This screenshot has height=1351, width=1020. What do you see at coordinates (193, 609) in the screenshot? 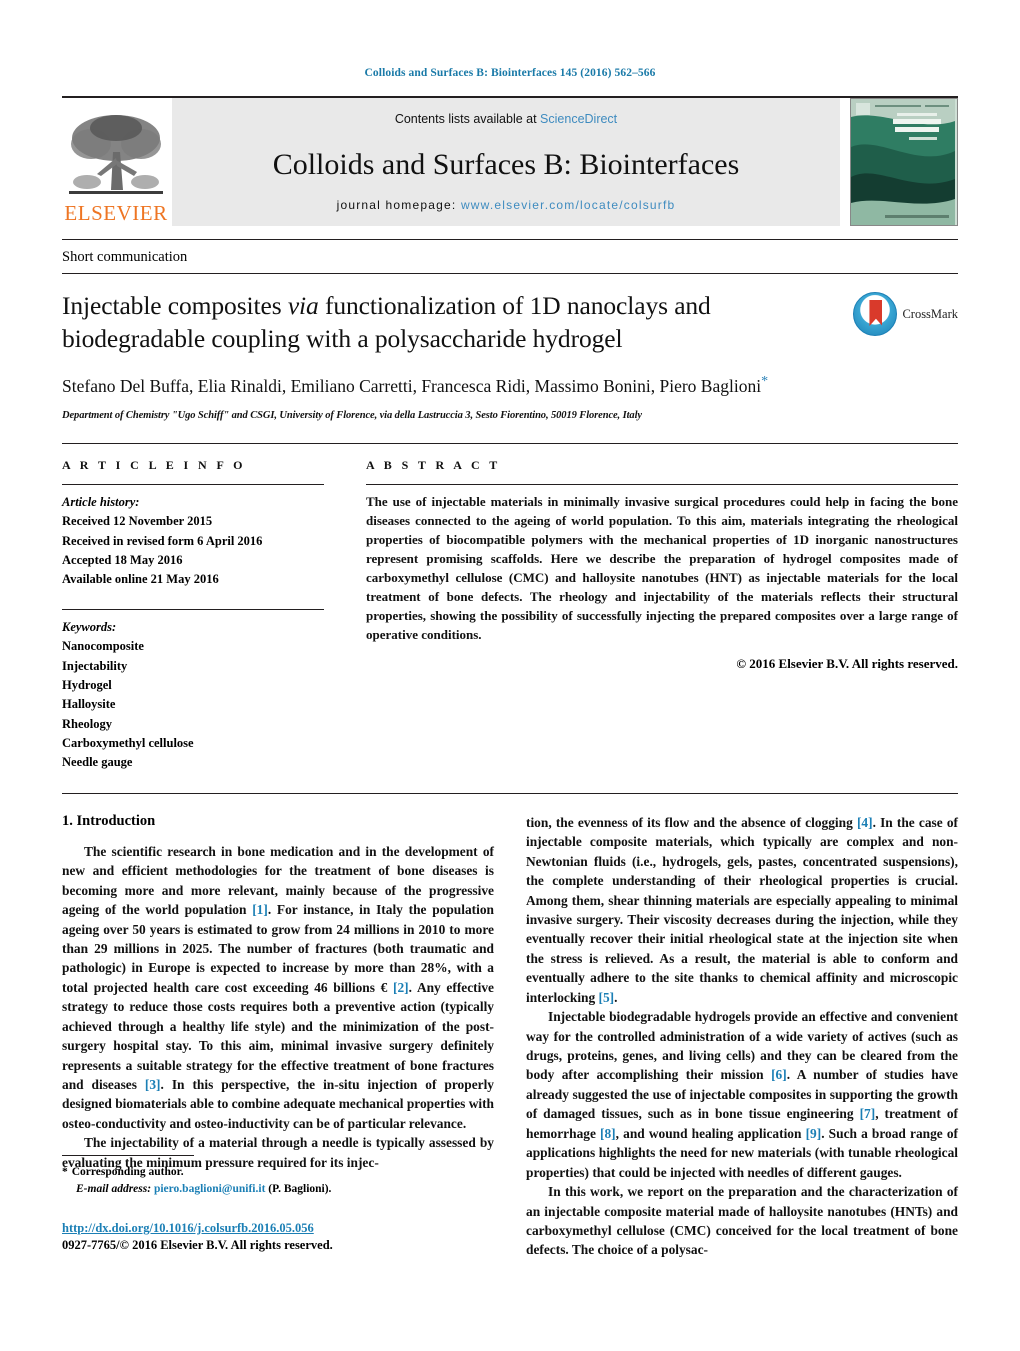
I see `keywords-rule` at bounding box center [193, 609].